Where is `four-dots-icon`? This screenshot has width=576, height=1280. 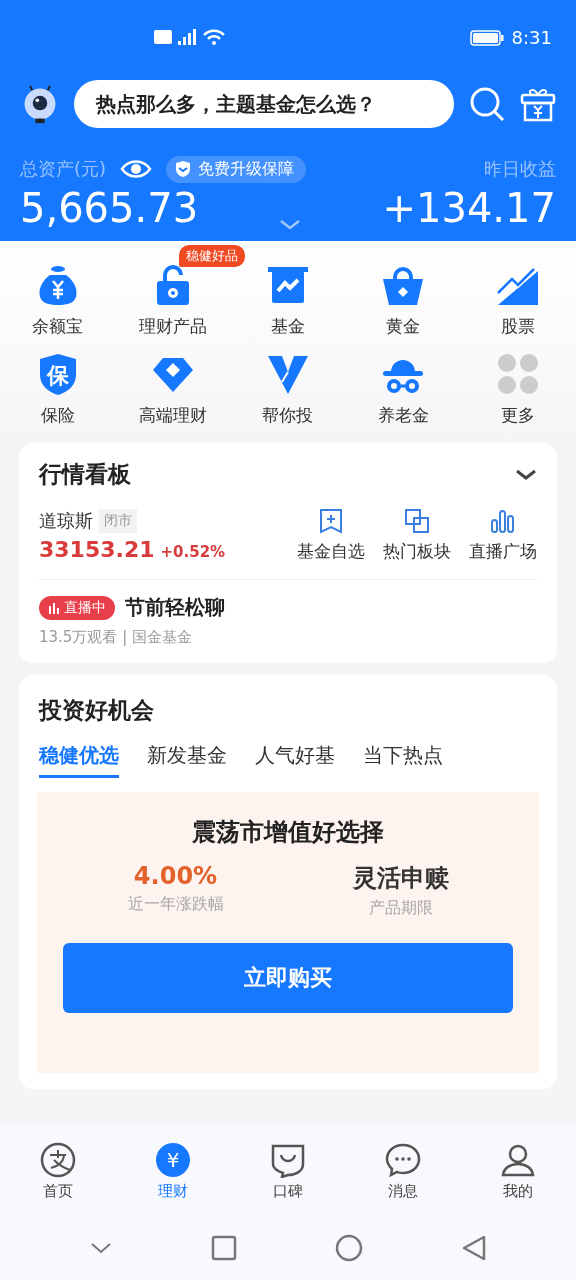
four-dots-icon is located at coordinates (518, 374).